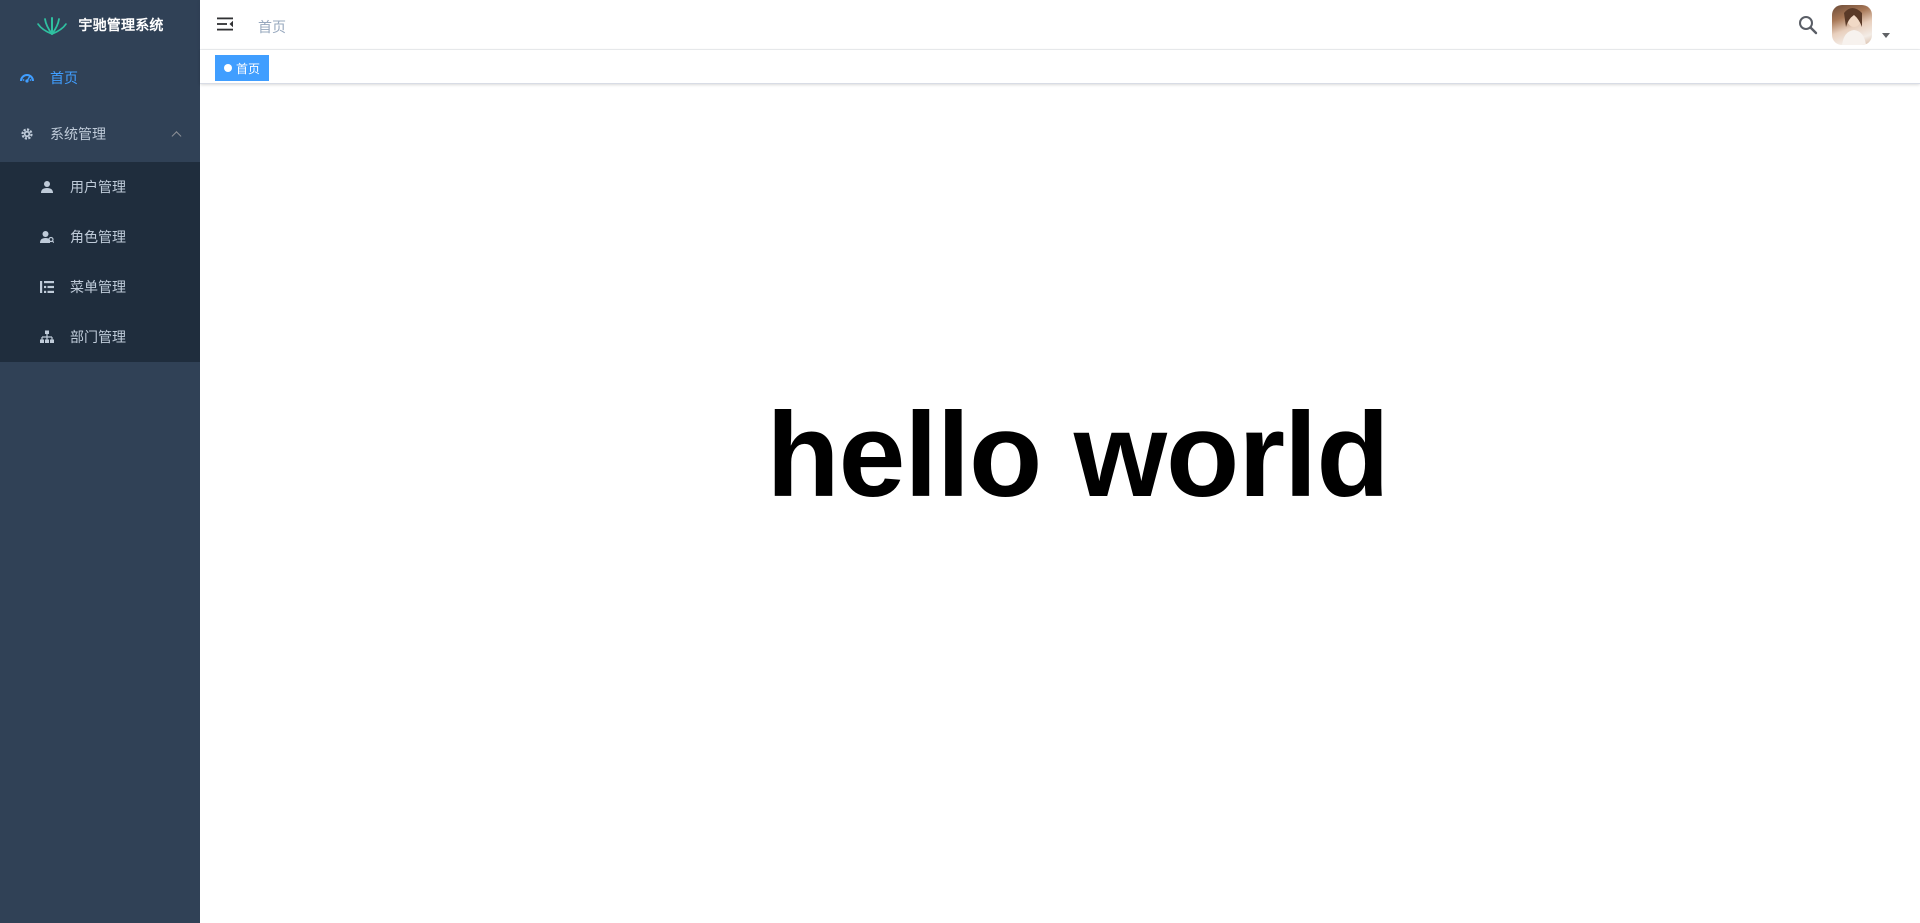 The image size is (1920, 923). I want to click on sidebar-logo: 宇驰管理系统, so click(100, 25).